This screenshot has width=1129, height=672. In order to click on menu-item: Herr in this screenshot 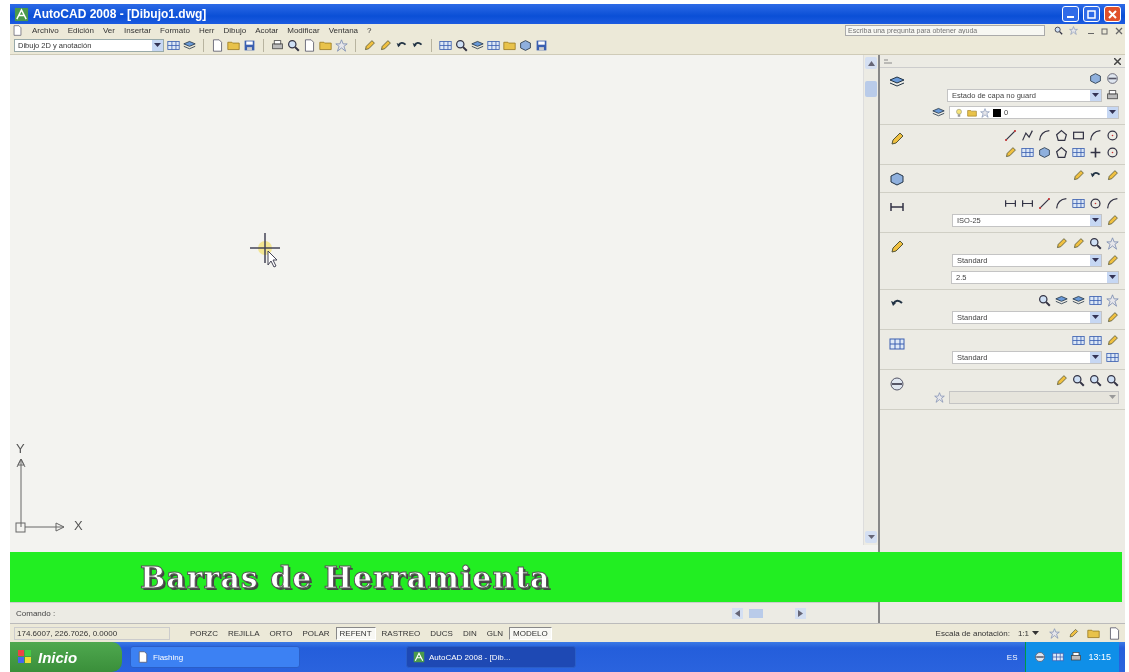, I will do `click(206, 30)`.